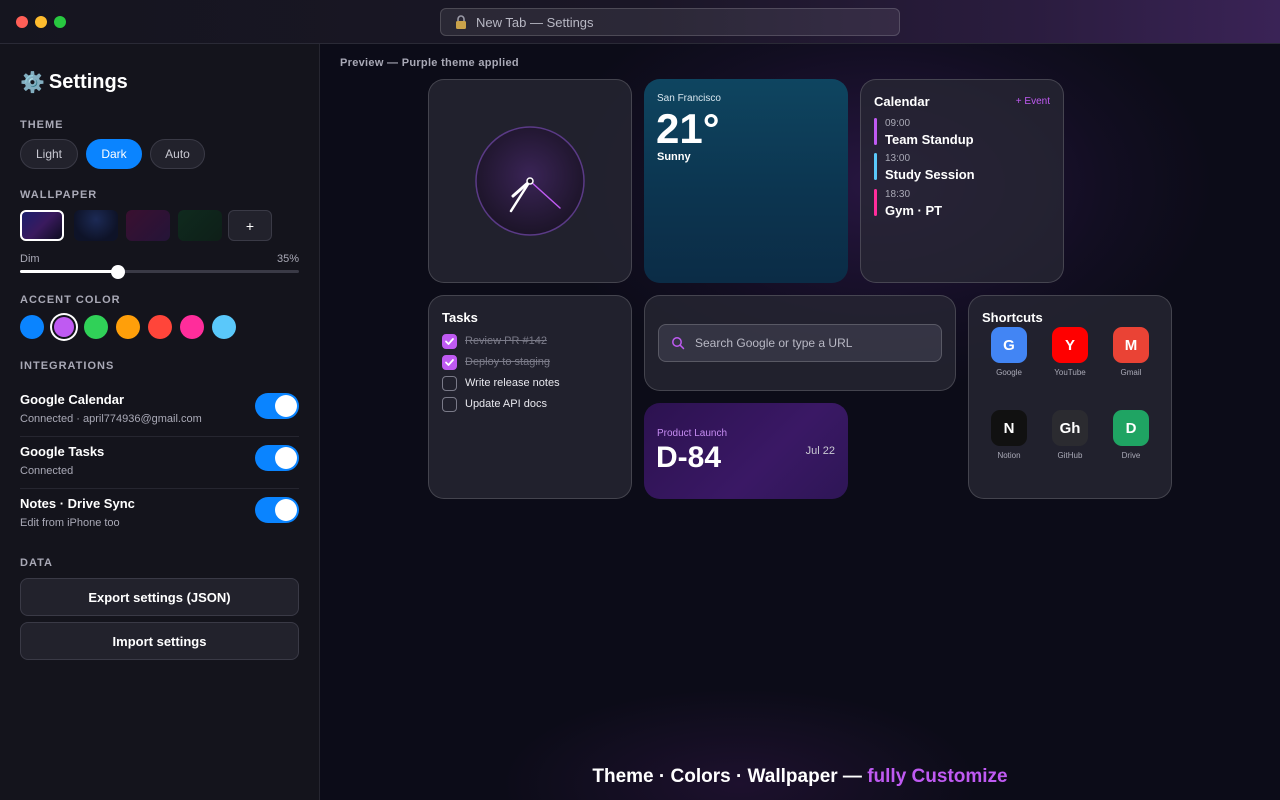  Describe the element at coordinates (250, 225) in the screenshot. I see `add-wallpaper-button: +` at that location.